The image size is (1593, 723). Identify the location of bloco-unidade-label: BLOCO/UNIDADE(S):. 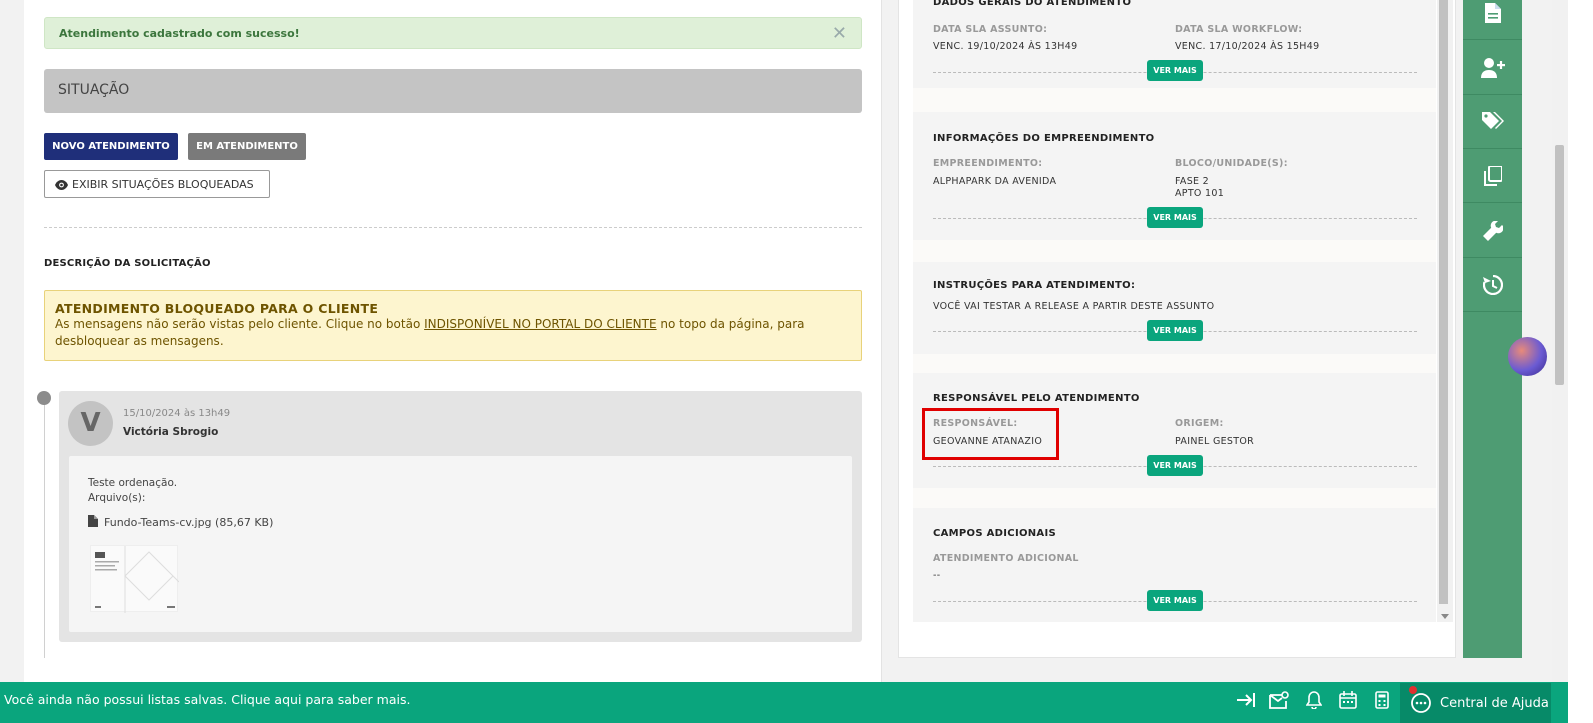
(1231, 163).